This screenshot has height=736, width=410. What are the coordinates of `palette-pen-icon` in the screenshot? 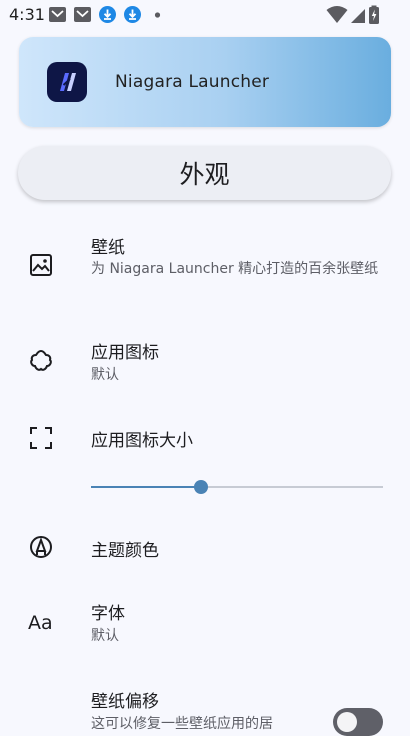 It's located at (41, 547).